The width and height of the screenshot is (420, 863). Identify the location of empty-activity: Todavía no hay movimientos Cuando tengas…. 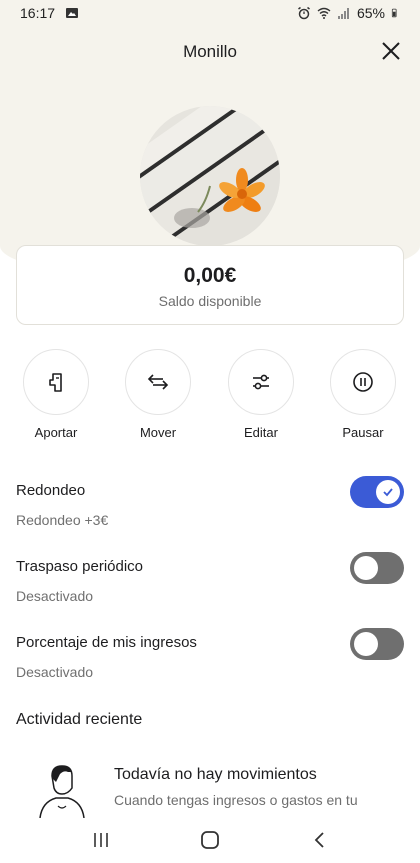
(210, 790).